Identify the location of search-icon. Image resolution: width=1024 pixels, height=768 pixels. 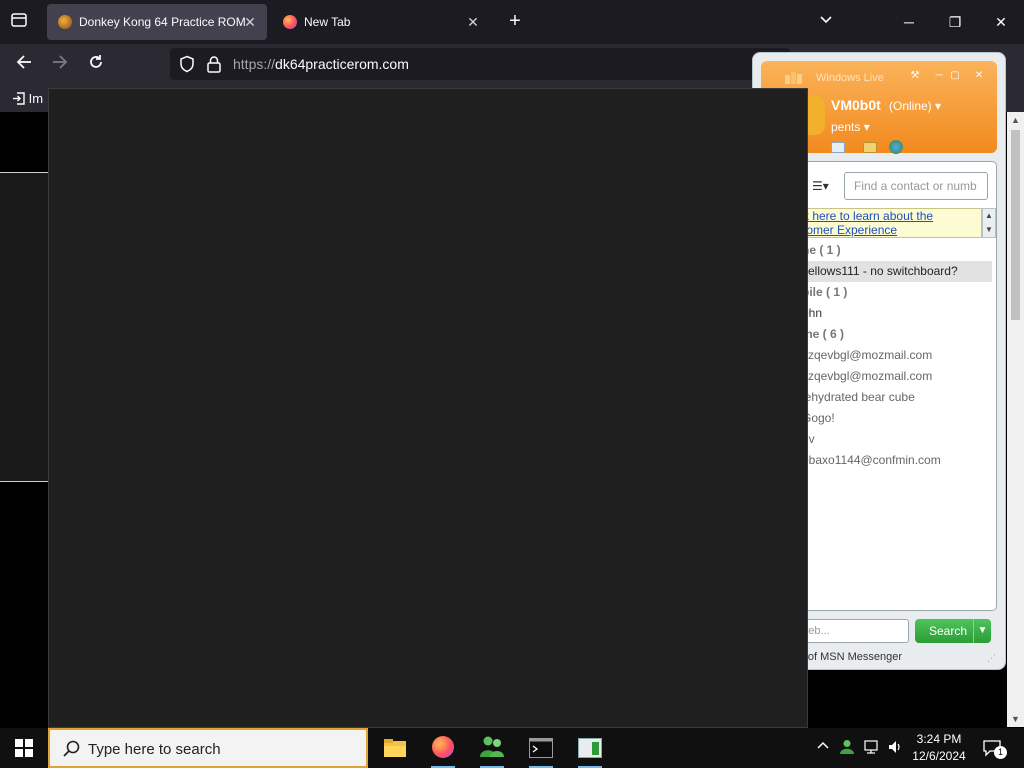
(71, 748).